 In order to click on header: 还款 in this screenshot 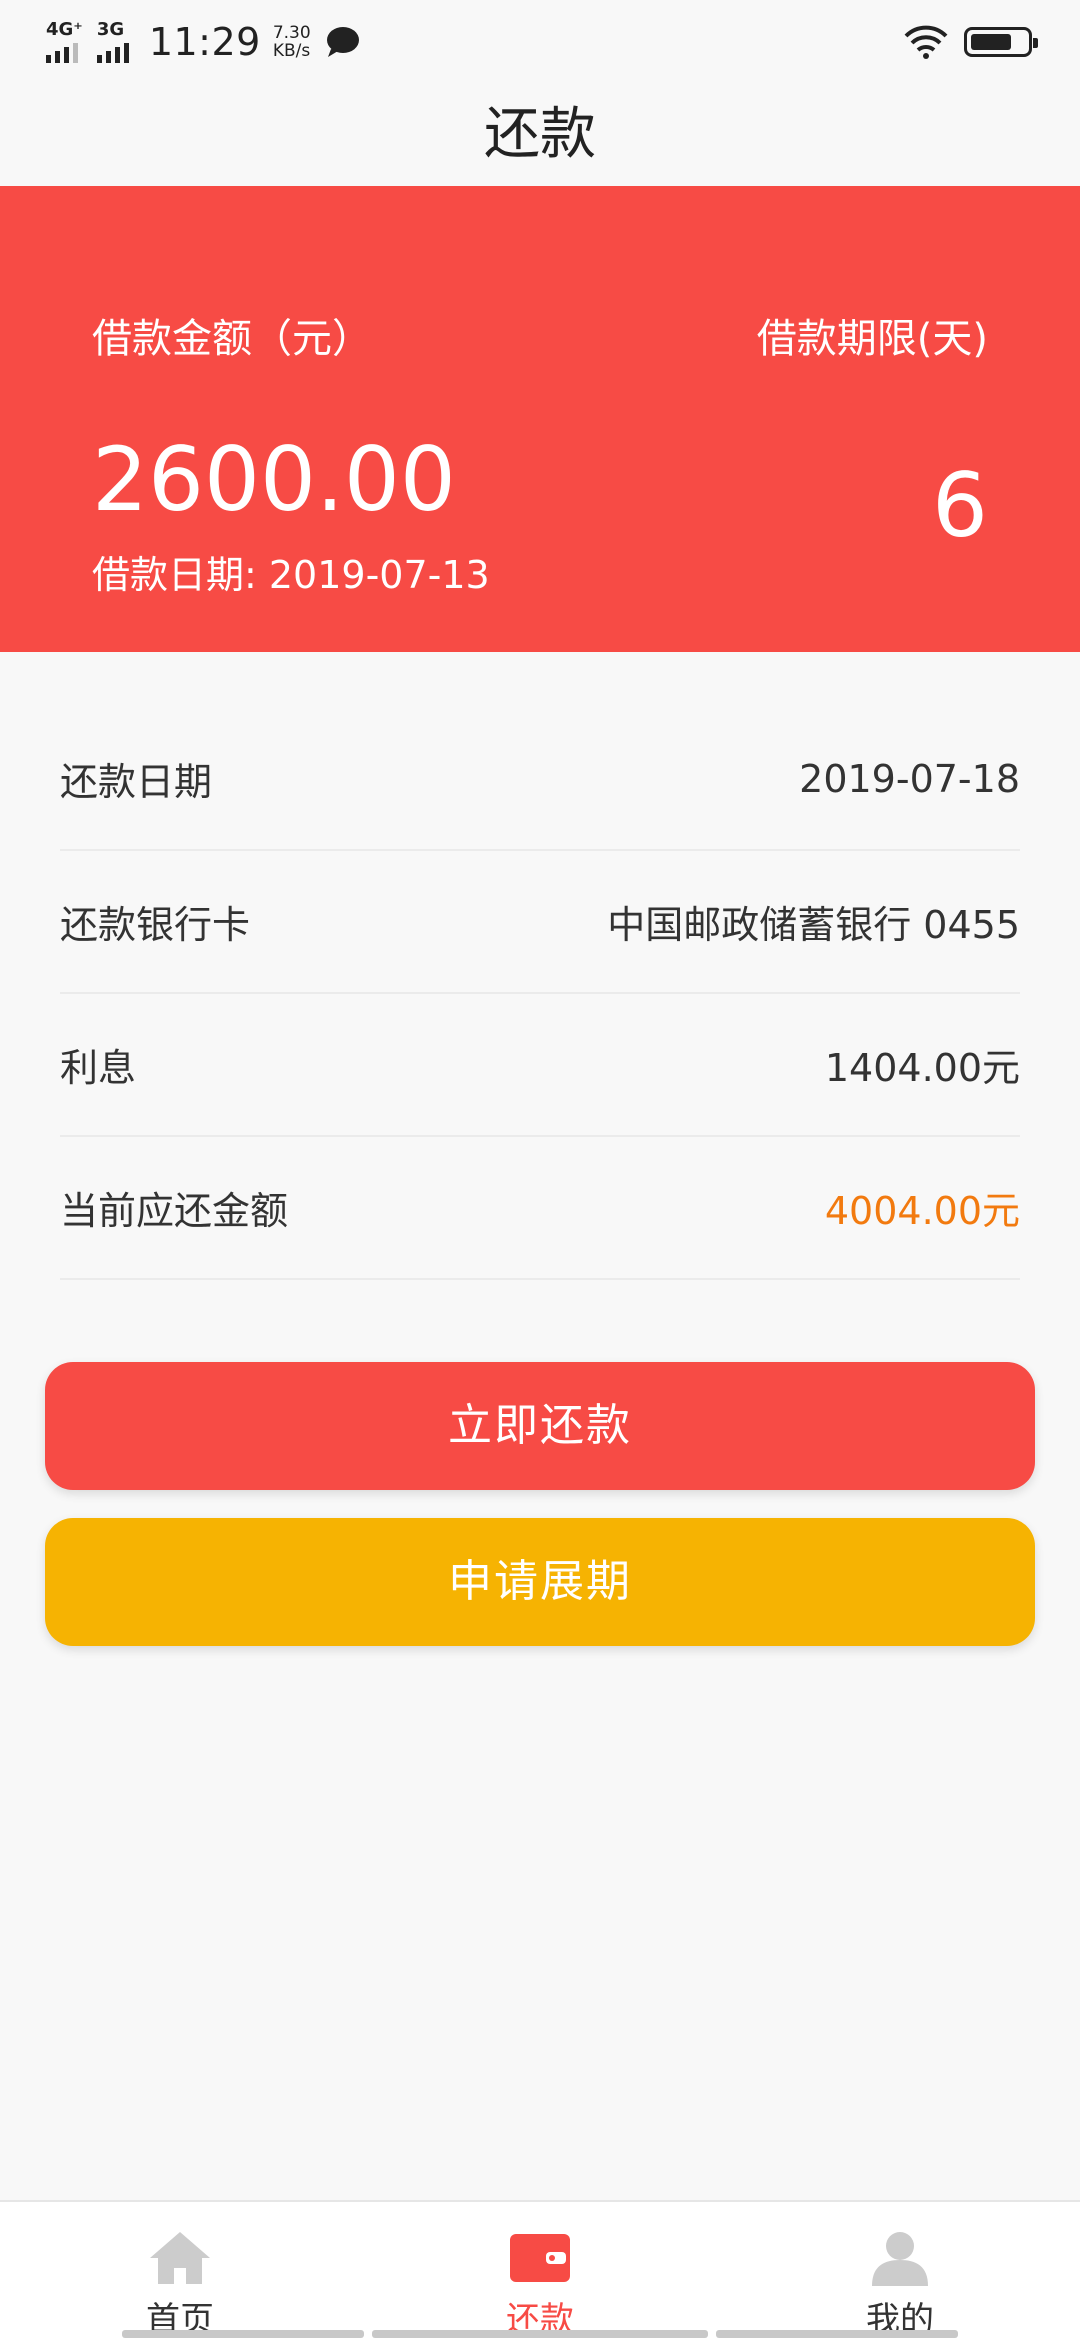, I will do `click(540, 135)`.